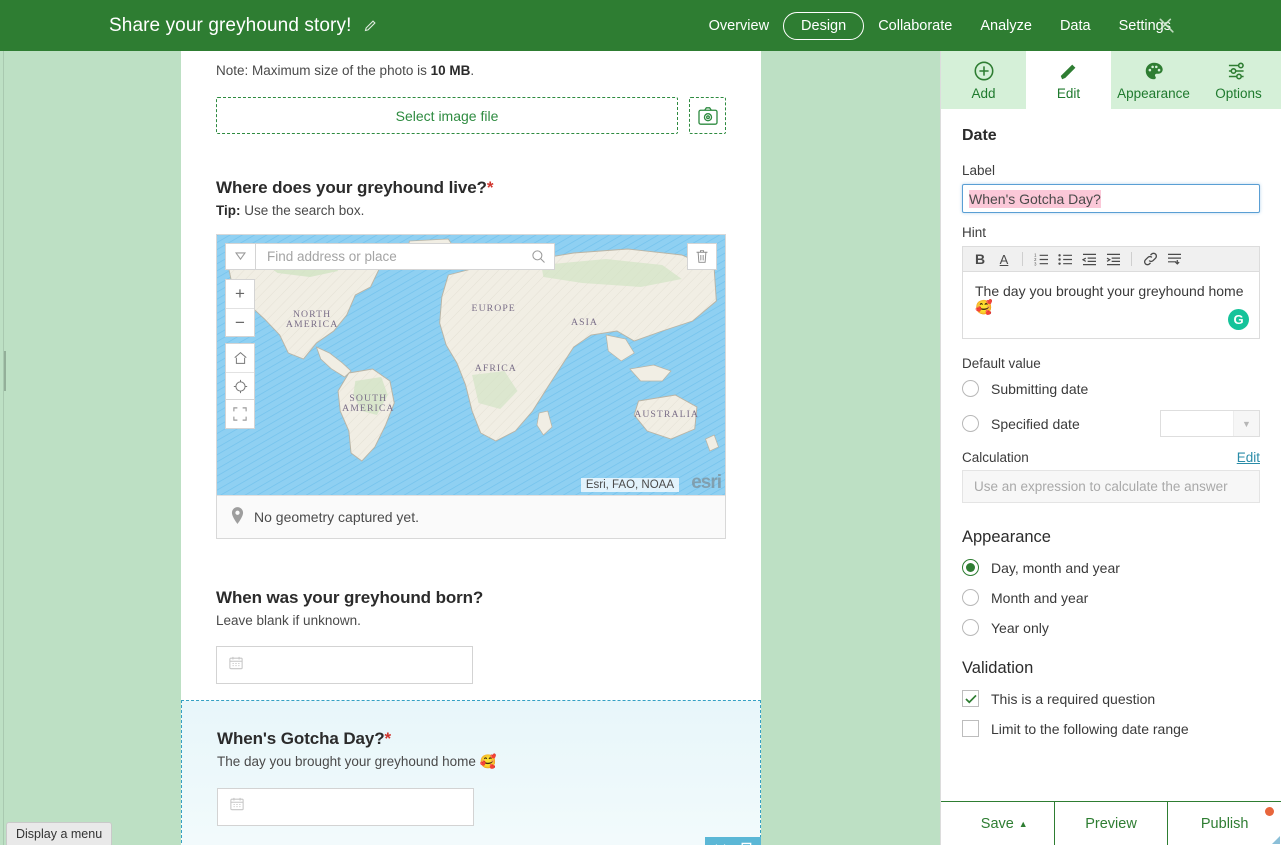 Image resolution: width=1281 pixels, height=845 pixels. What do you see at coordinates (1167, 26) in the screenshot?
I see `tools-icon` at bounding box center [1167, 26].